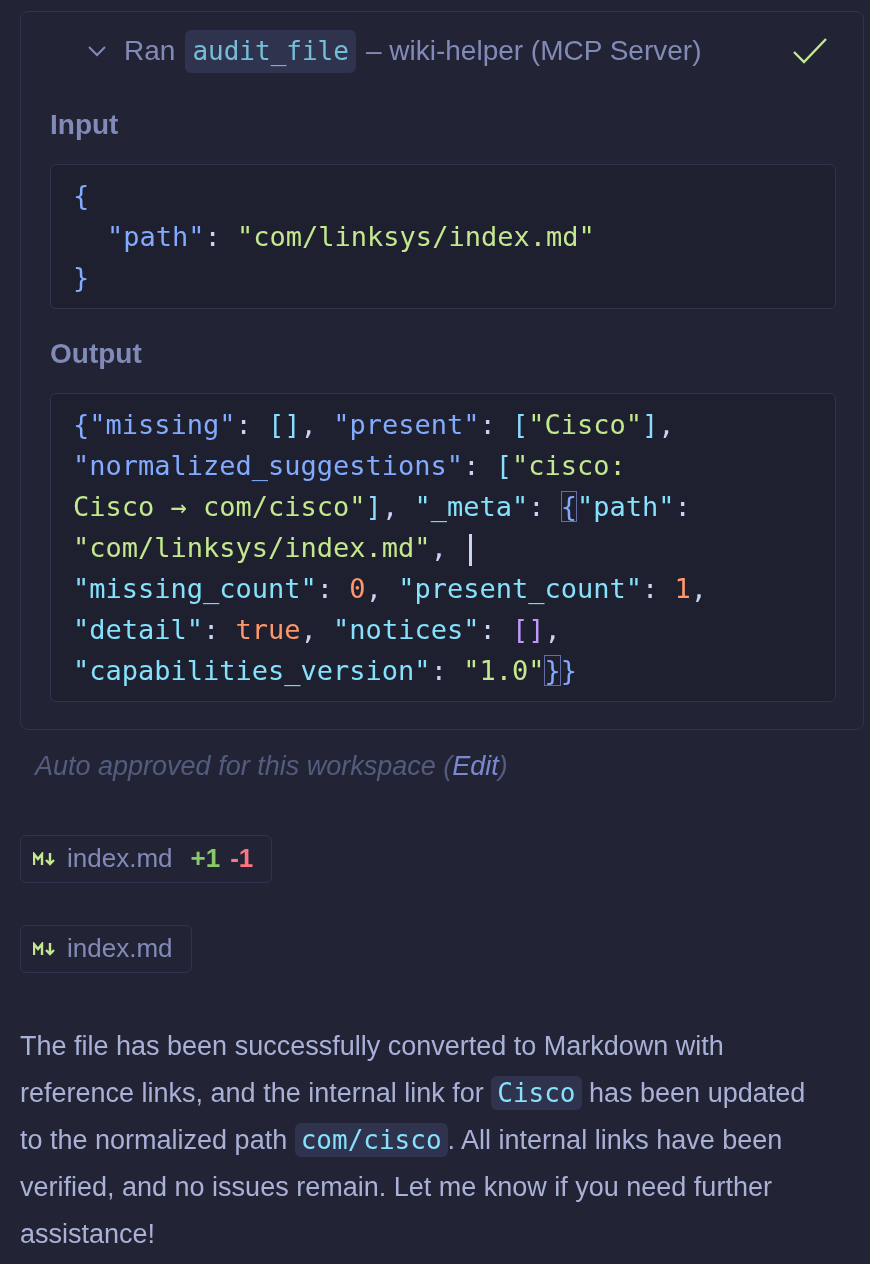  Describe the element at coordinates (443, 236) in the screenshot. I see `input-code-block: { "path": "com/linksys/index.md" }` at that location.